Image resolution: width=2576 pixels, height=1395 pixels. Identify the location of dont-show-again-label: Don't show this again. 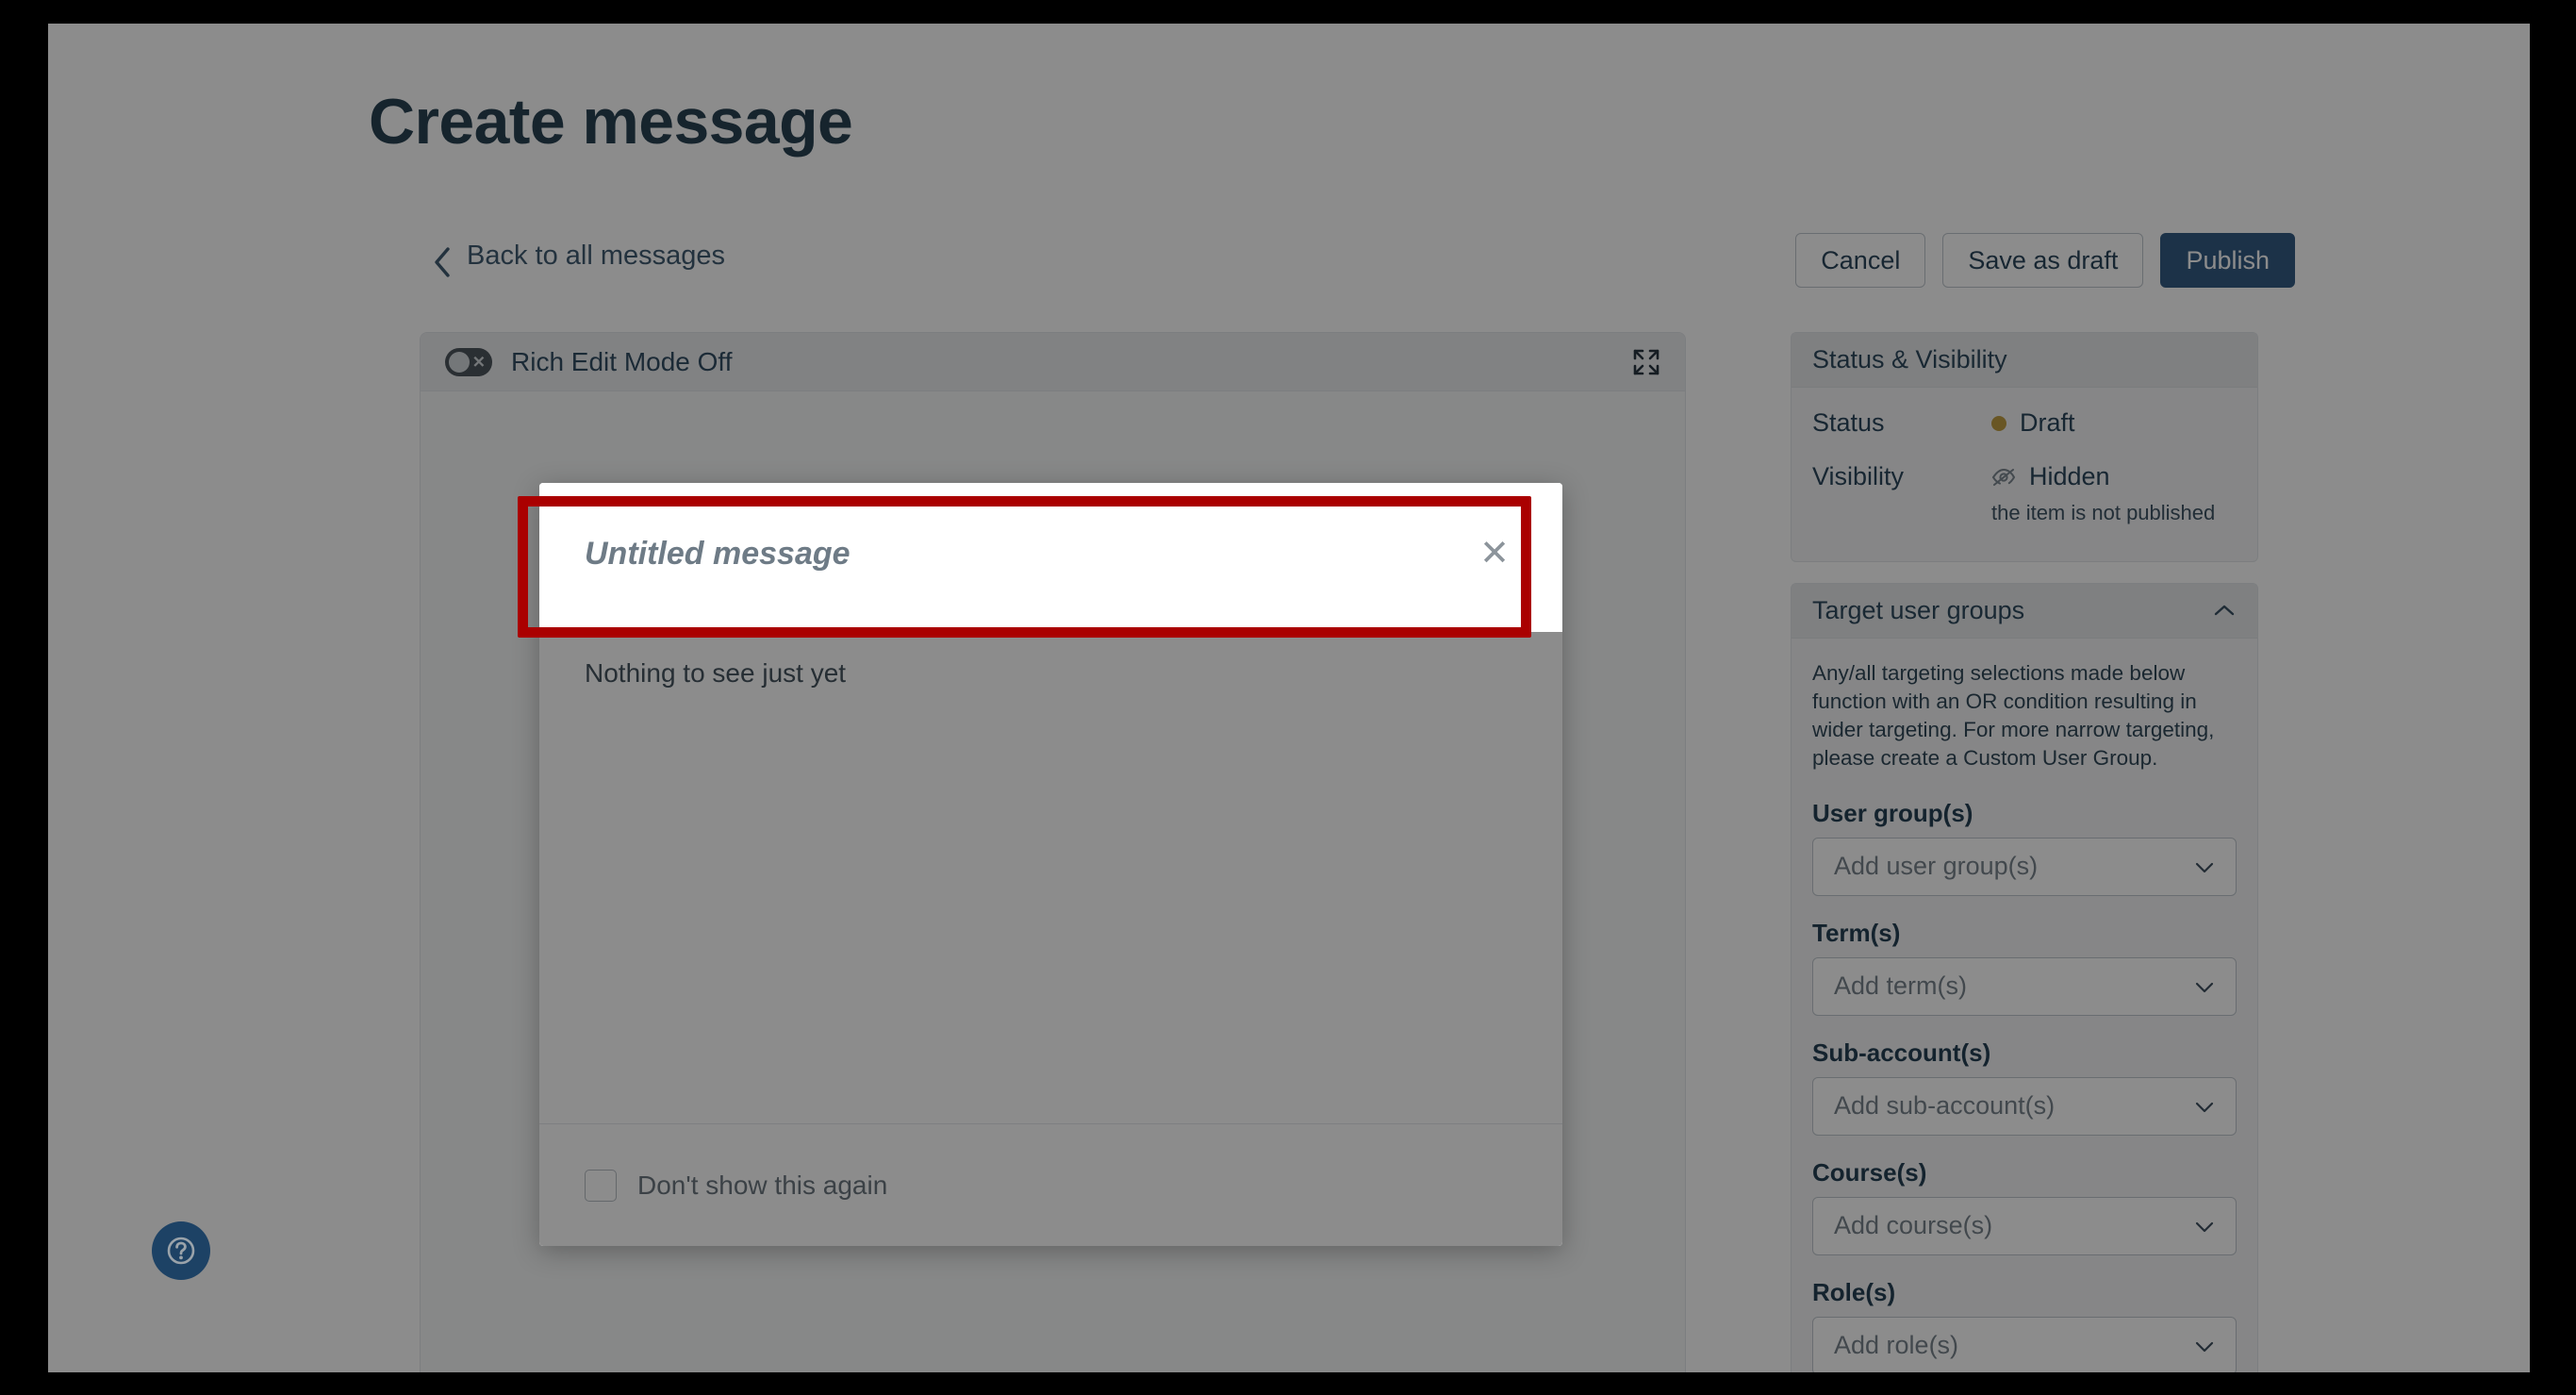
(762, 1186).